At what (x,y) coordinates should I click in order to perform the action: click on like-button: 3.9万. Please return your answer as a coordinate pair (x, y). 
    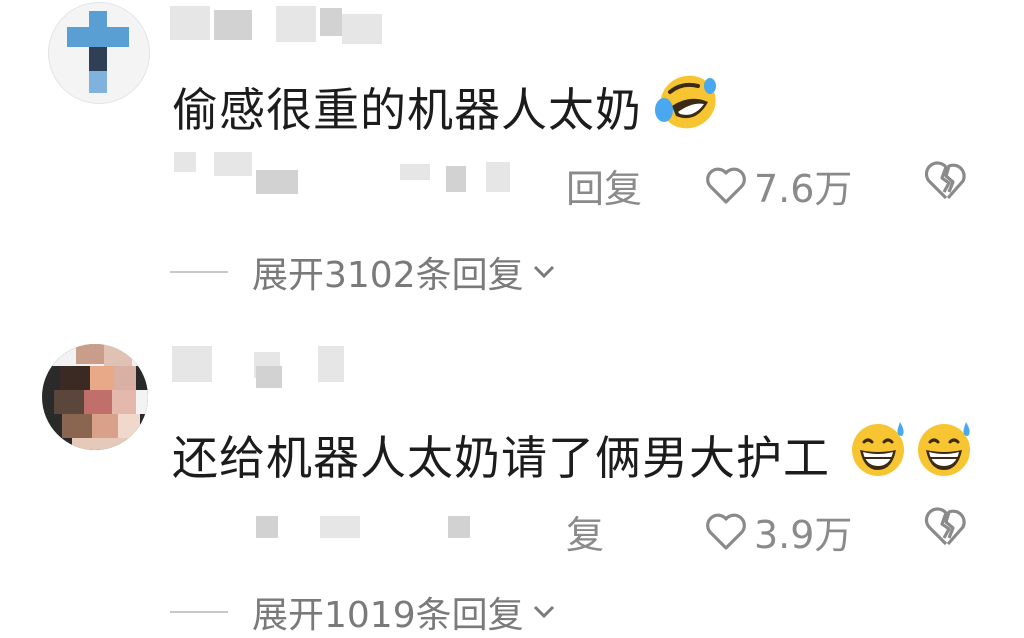
    Looking at the image, I should click on (778, 531).